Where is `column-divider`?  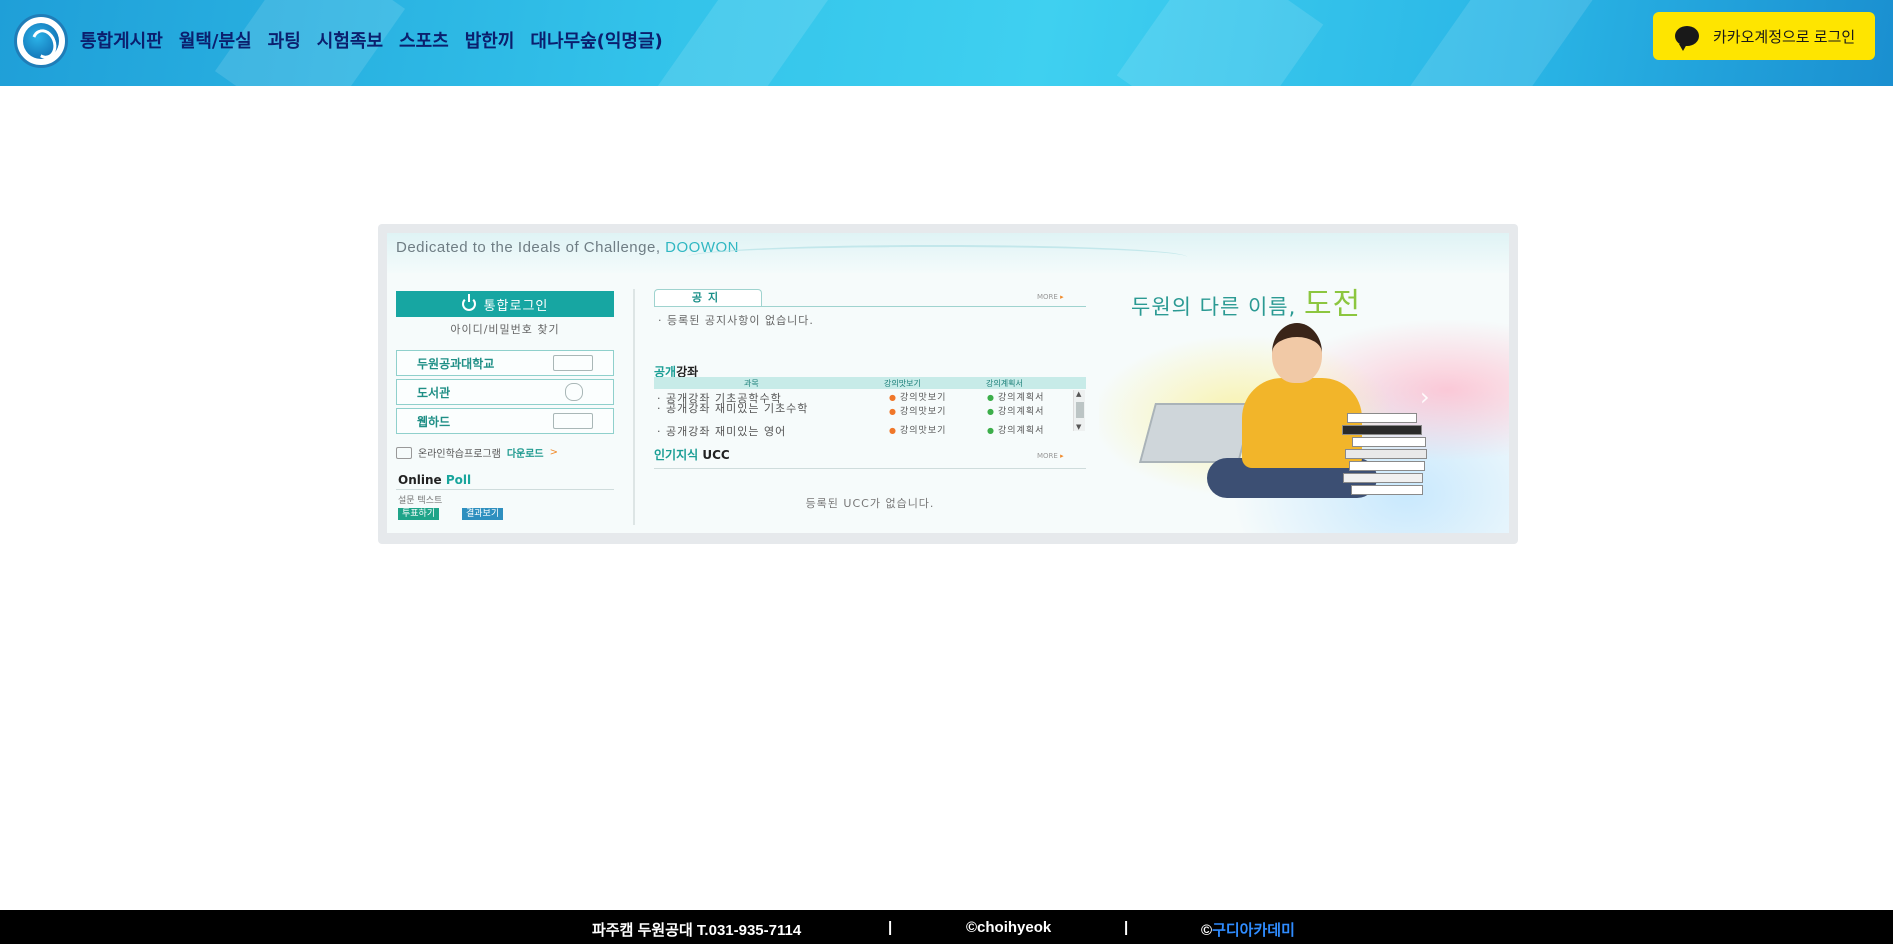 column-divider is located at coordinates (634, 407).